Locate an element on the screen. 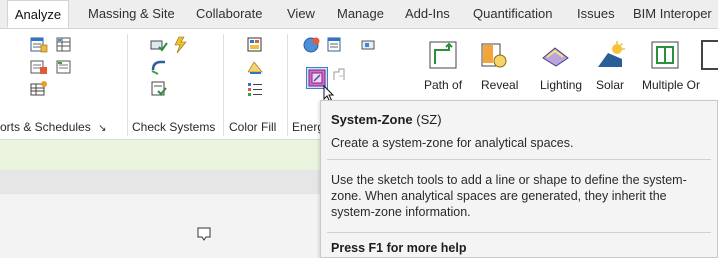  lighting-label: Lighting is located at coordinates (561, 85).